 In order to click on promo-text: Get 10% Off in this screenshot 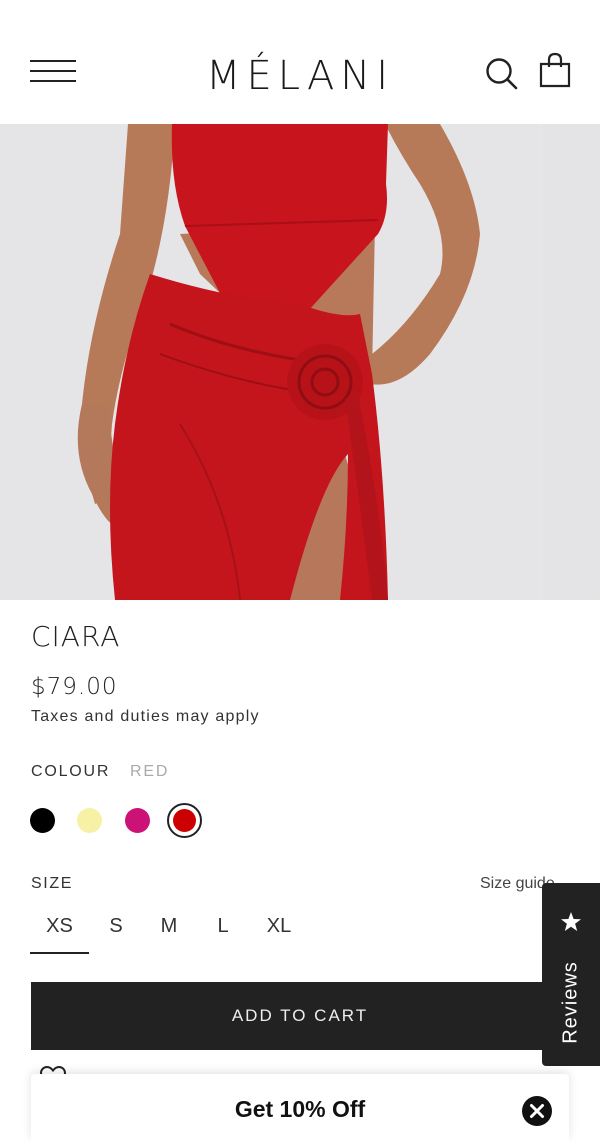, I will do `click(300, 1109)`.